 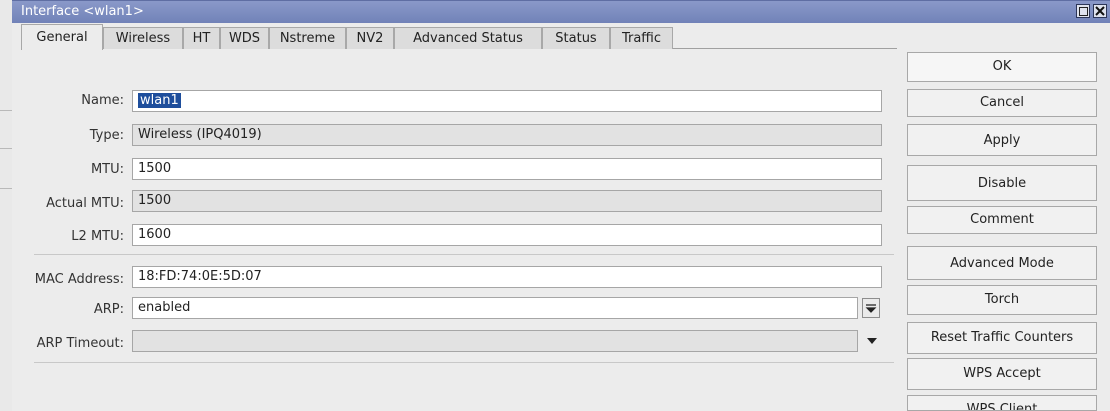 I want to click on chevron-down-icon, so click(x=871, y=308).